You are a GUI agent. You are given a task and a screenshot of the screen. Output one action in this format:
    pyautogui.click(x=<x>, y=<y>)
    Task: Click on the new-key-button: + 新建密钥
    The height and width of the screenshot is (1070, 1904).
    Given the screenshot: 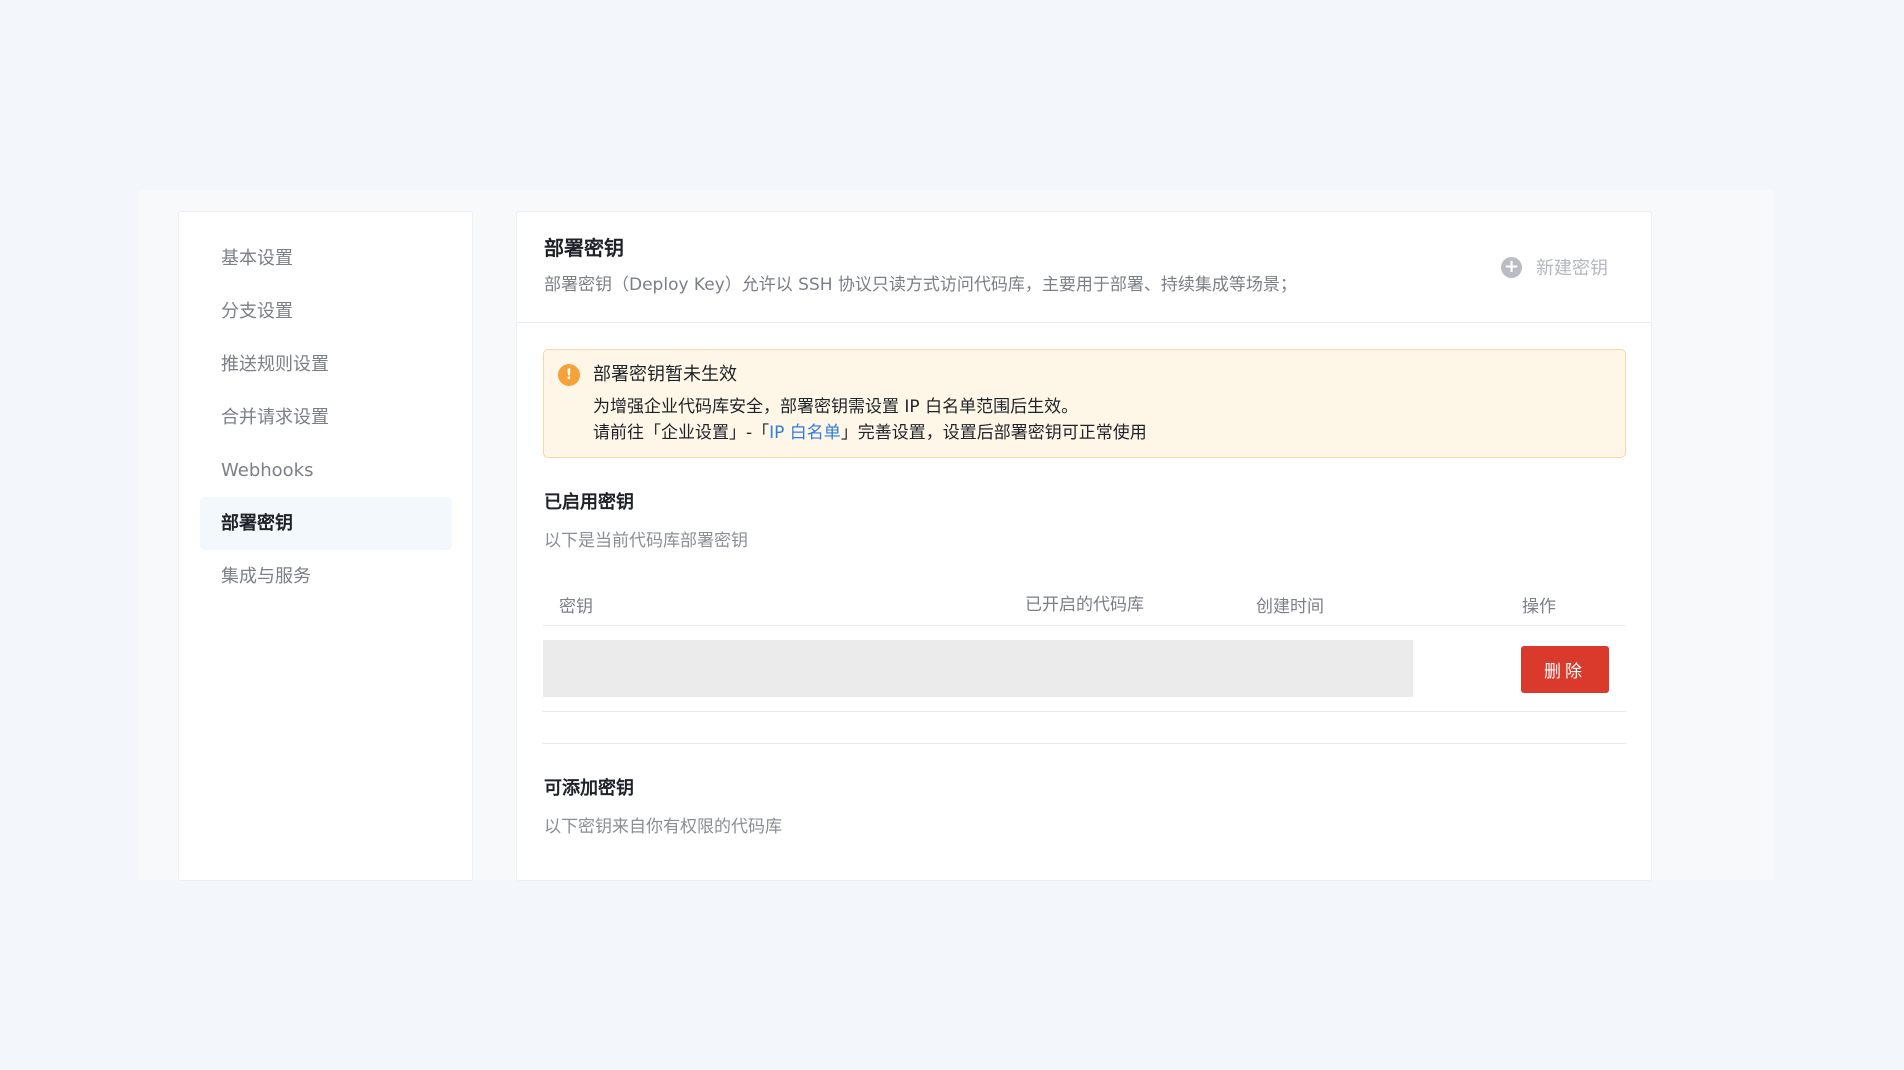 What is the action you would take?
    pyautogui.click(x=1554, y=267)
    